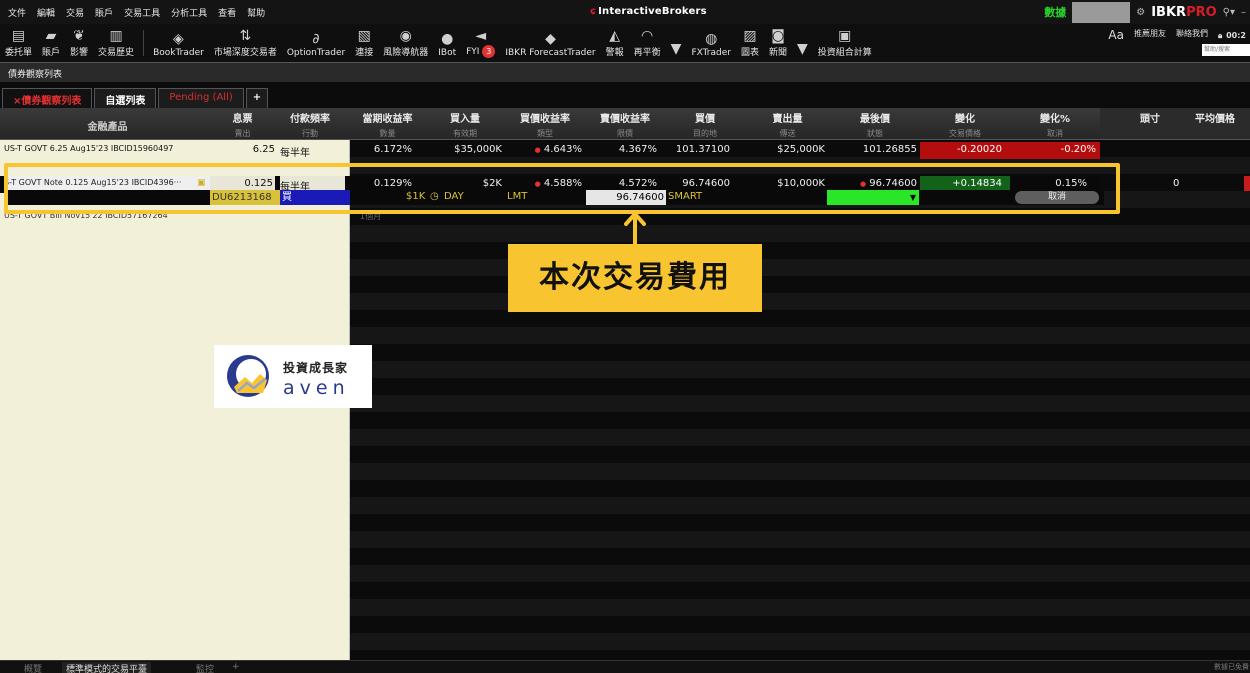 The width and height of the screenshot is (1250, 673). Describe the element at coordinates (1140, 12) in the screenshot. I see `gear-icon: ⚙` at that location.